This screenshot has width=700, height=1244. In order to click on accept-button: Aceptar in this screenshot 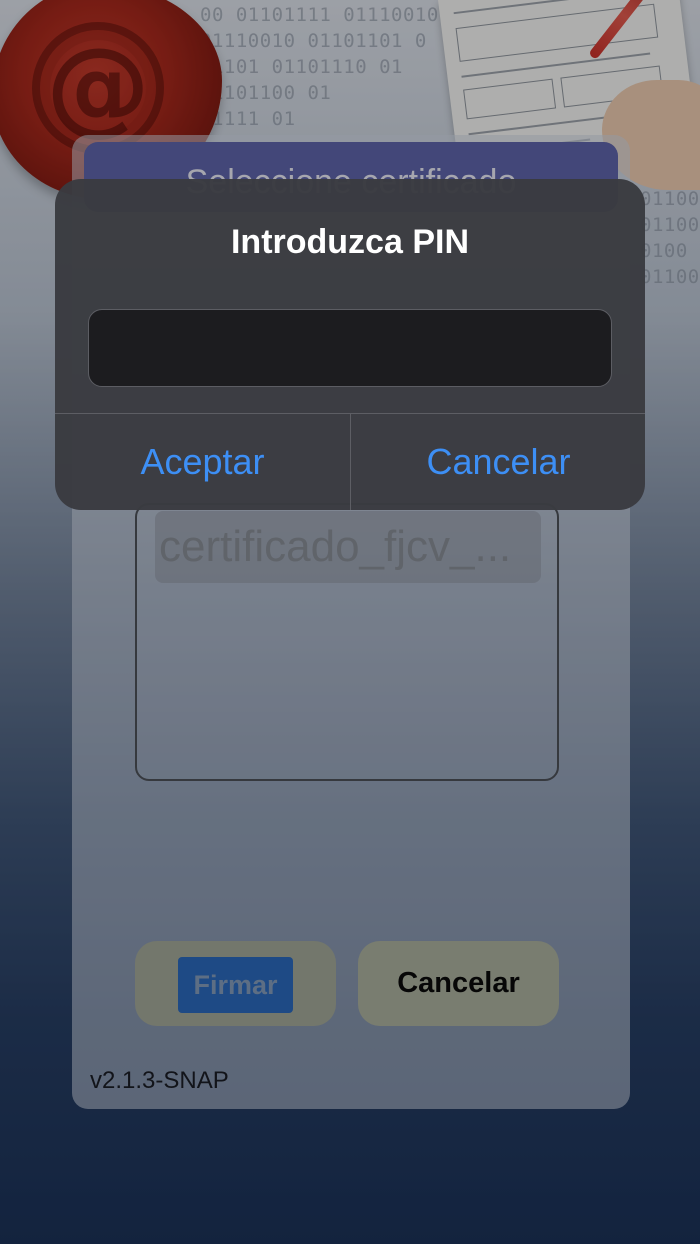, I will do `click(202, 462)`.